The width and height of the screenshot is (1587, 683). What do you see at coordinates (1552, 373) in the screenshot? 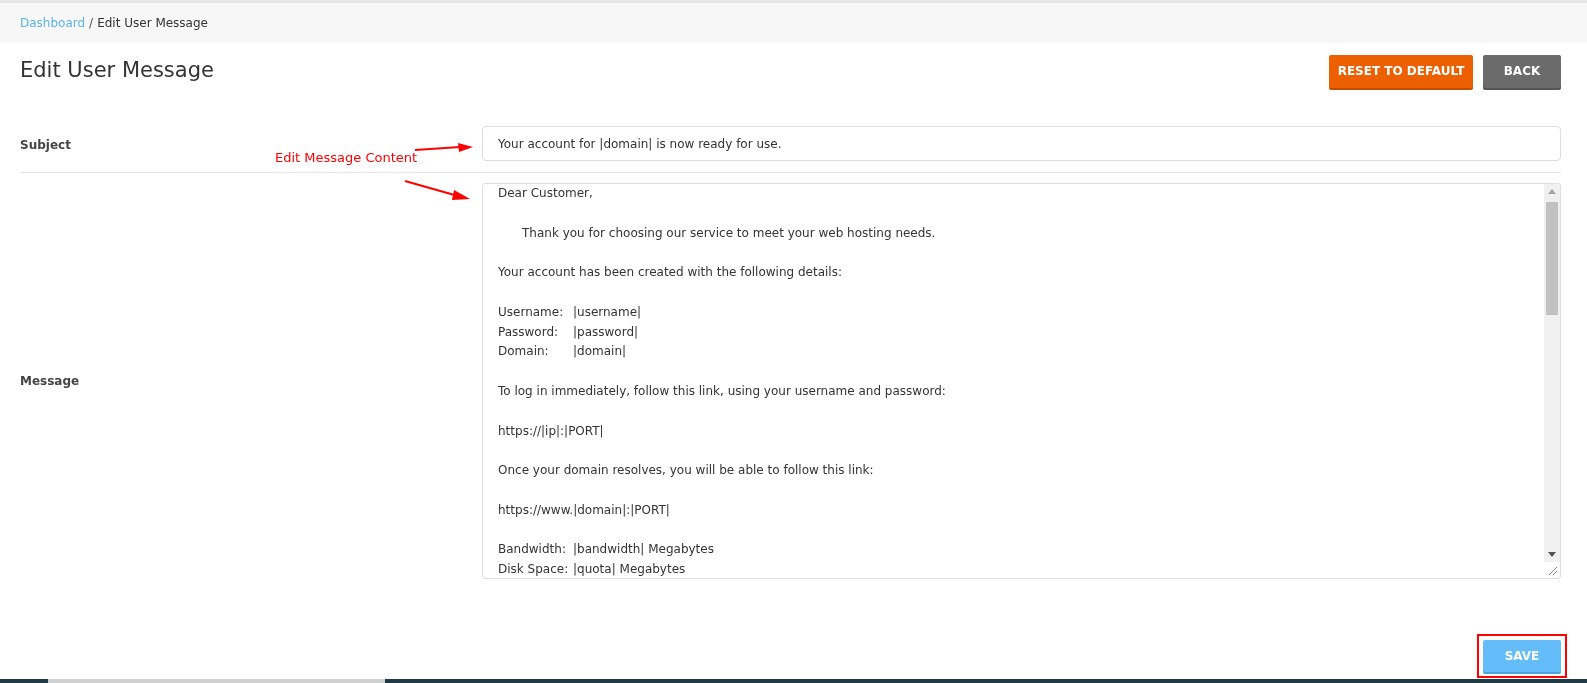
I see `scrollbar` at bounding box center [1552, 373].